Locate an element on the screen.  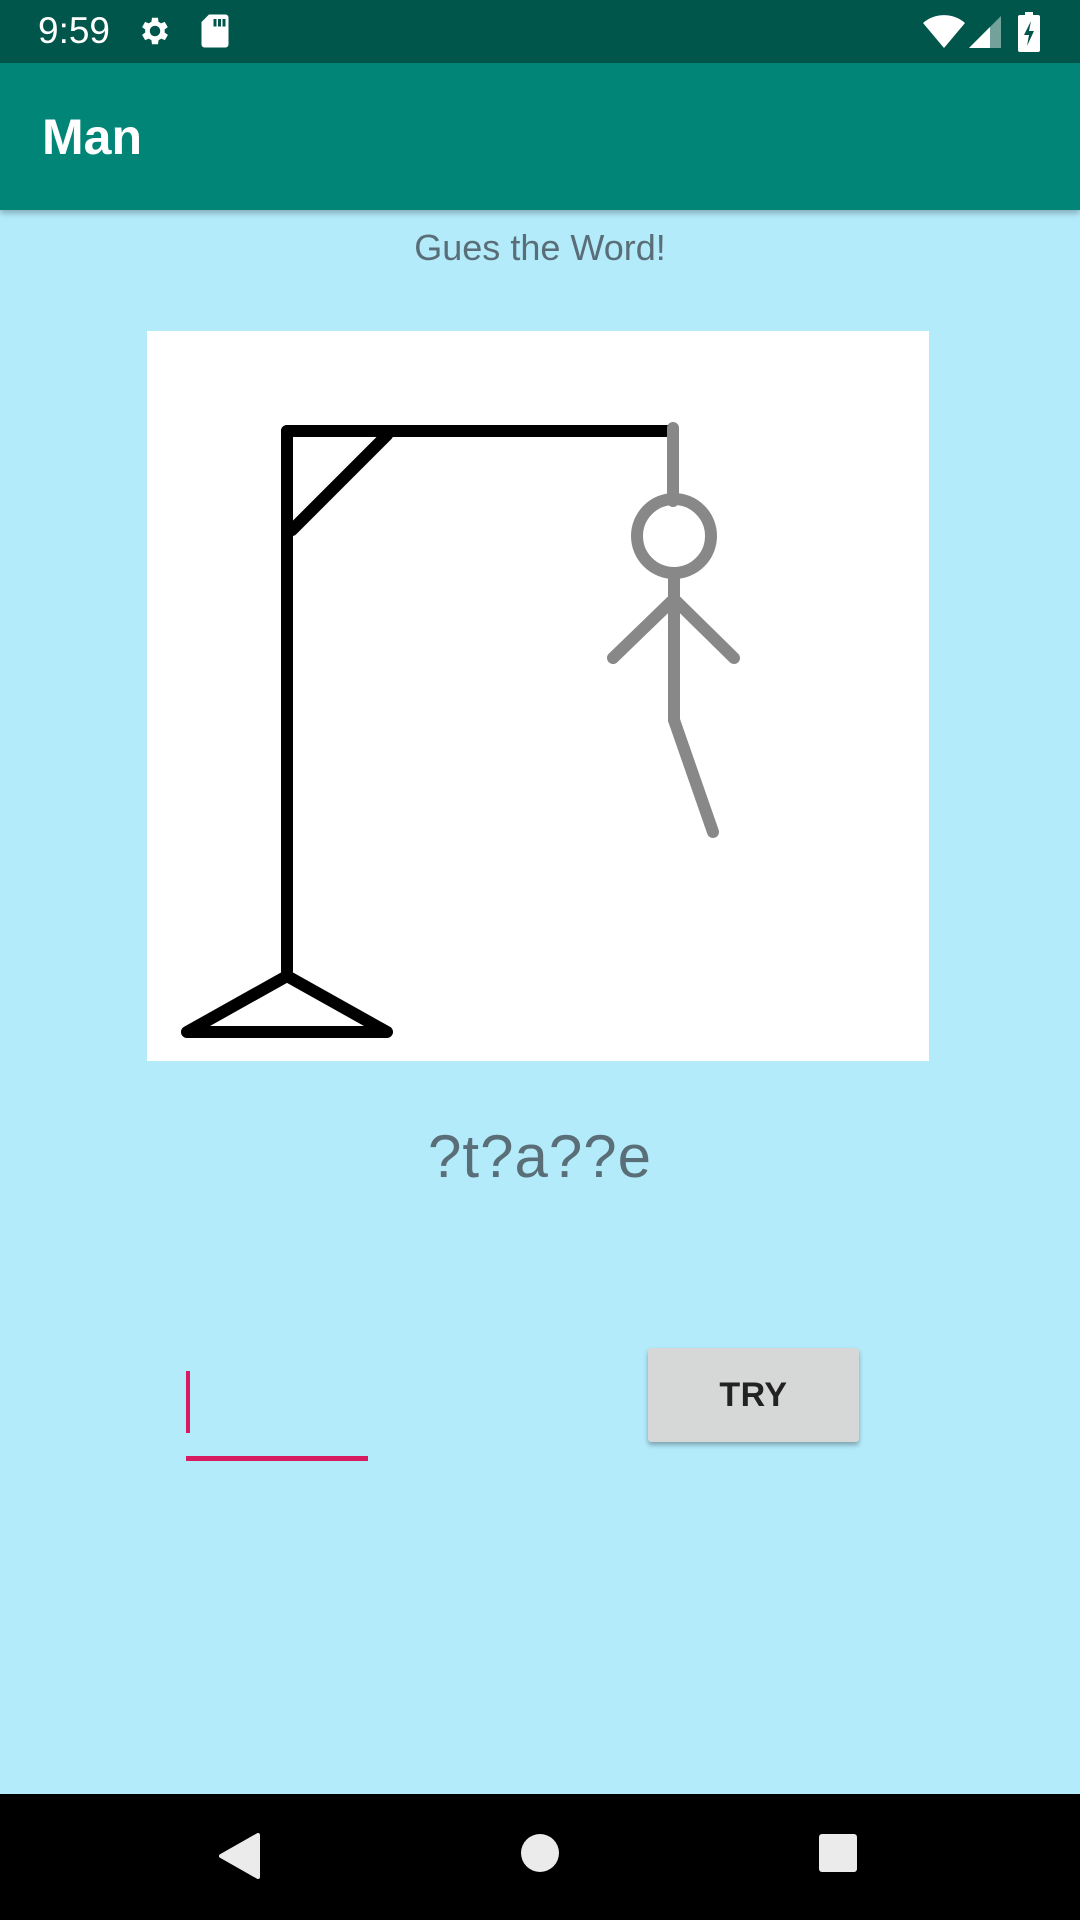
prompt-text: Gues the Word! is located at coordinates (540, 247).